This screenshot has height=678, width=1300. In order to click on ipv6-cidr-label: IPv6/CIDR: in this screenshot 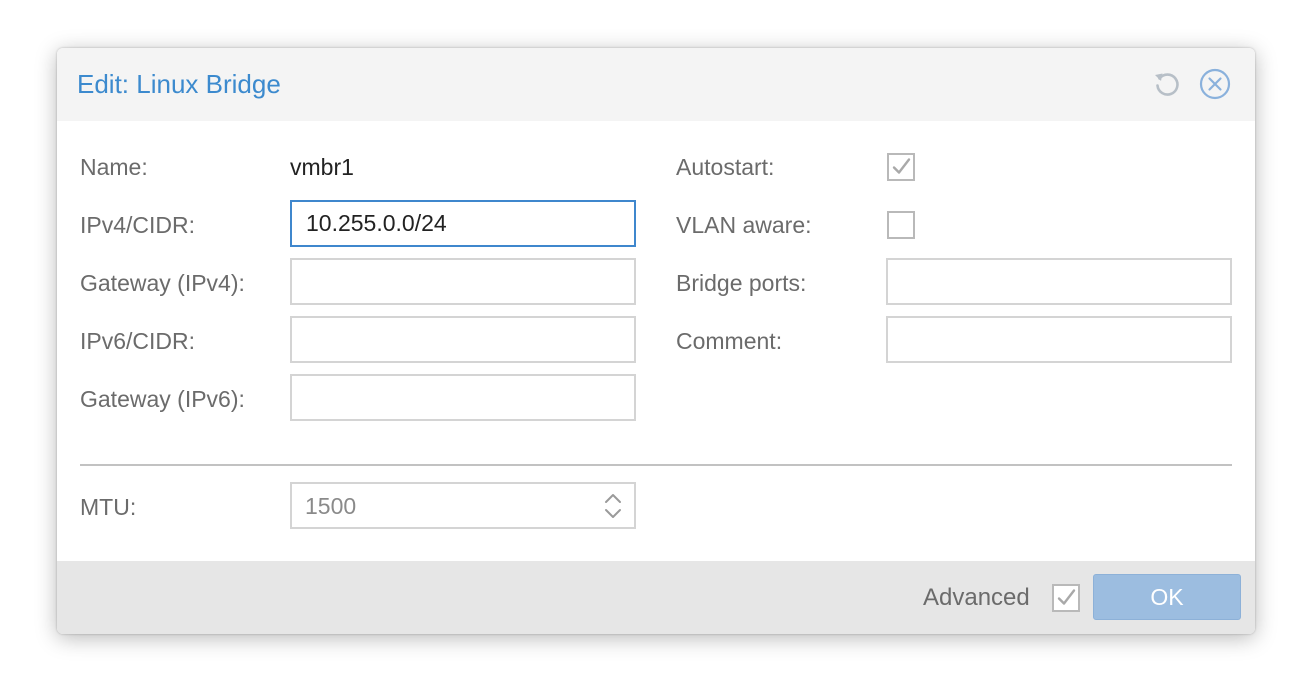, I will do `click(138, 341)`.